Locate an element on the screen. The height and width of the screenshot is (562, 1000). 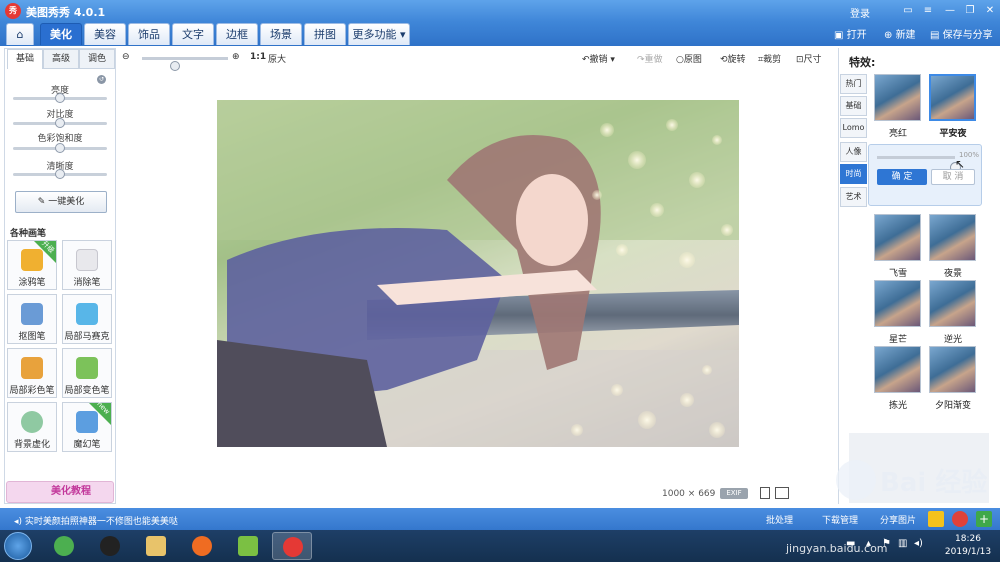
volume-icon: ◂) is located at coordinates (918, 543).